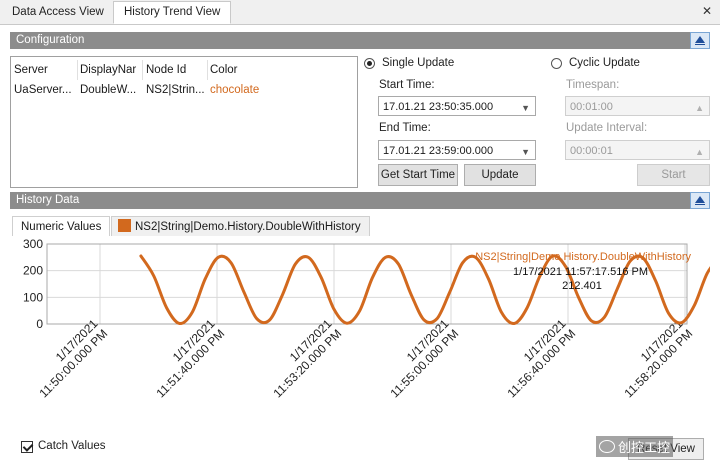 This screenshot has height=476, width=720. What do you see at coordinates (351, 200) in the screenshot?
I see `history-data-header: History Data` at bounding box center [351, 200].